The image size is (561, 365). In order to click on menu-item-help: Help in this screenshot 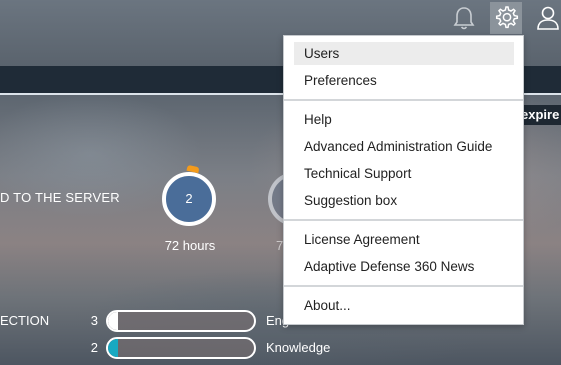, I will do `click(404, 119)`.